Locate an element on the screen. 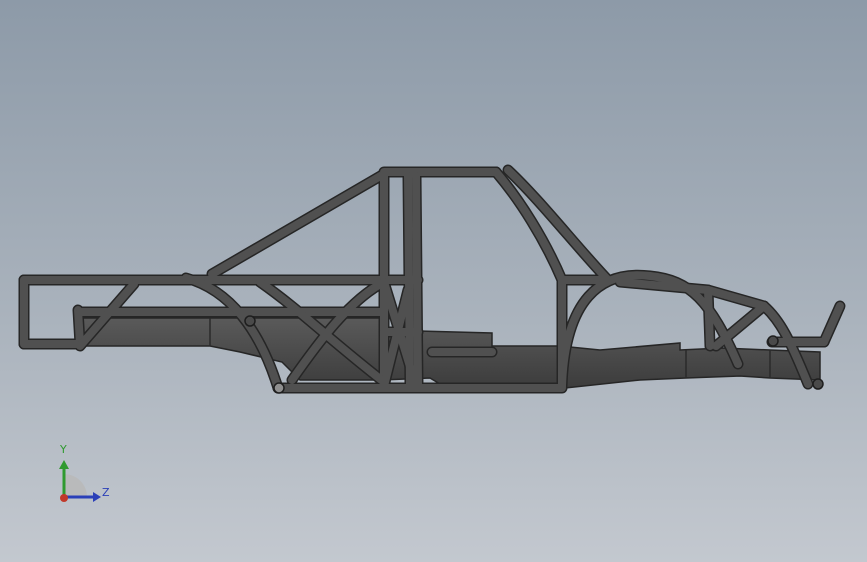 Image resolution: width=867 pixels, height=562 pixels. triad-axes is located at coordinates (80, 481).